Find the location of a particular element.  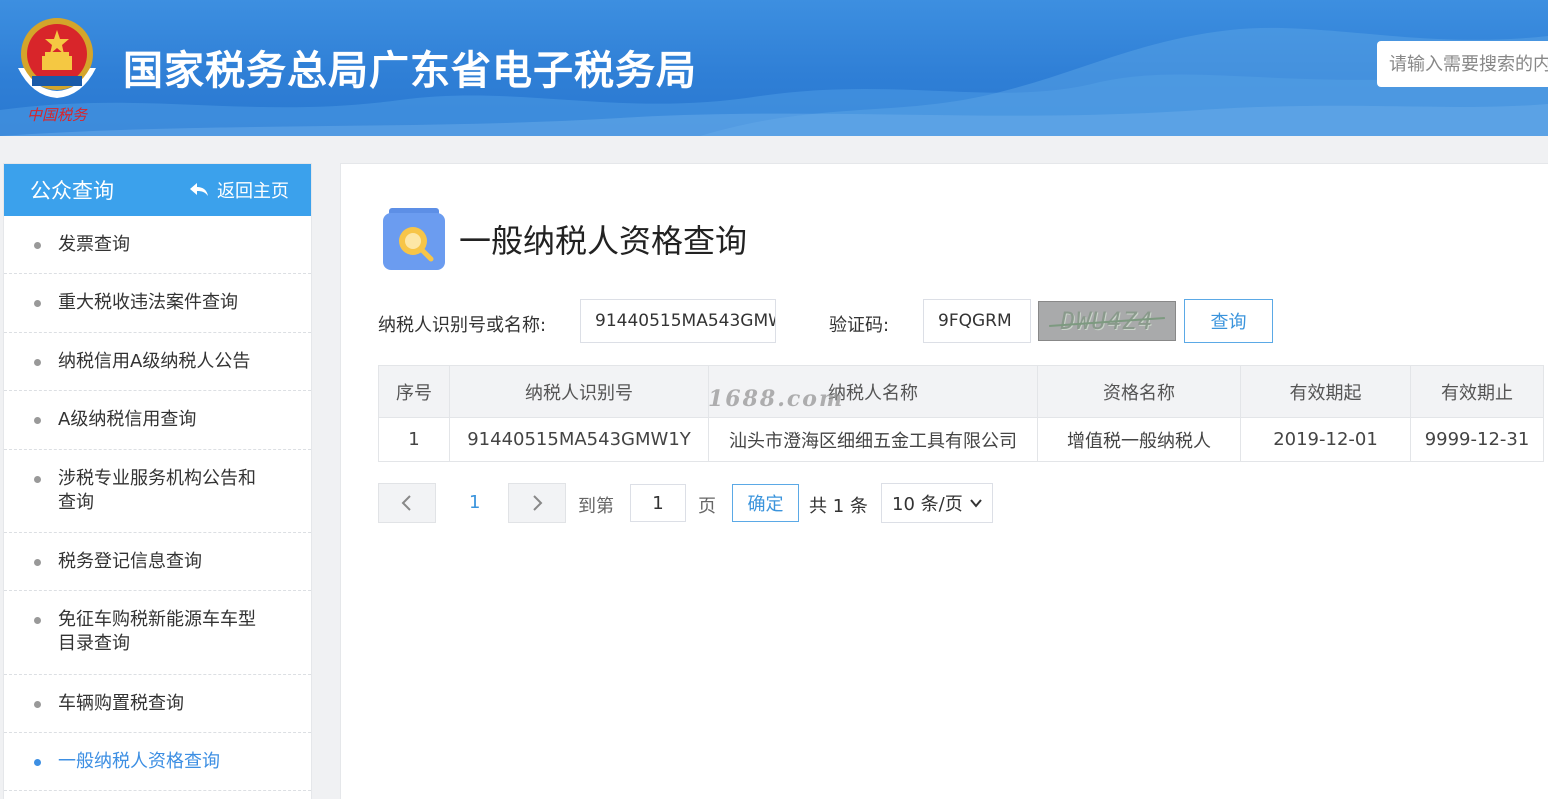

sidebar-item-a-credit-query: A级纳税信用查询 is located at coordinates (157, 420).